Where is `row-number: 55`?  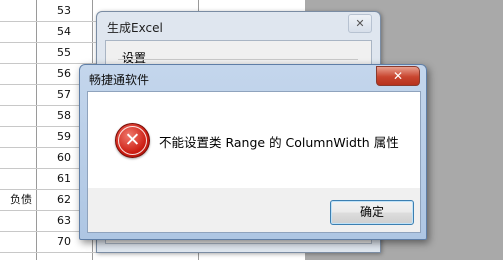
row-number: 55 is located at coordinates (64, 52).